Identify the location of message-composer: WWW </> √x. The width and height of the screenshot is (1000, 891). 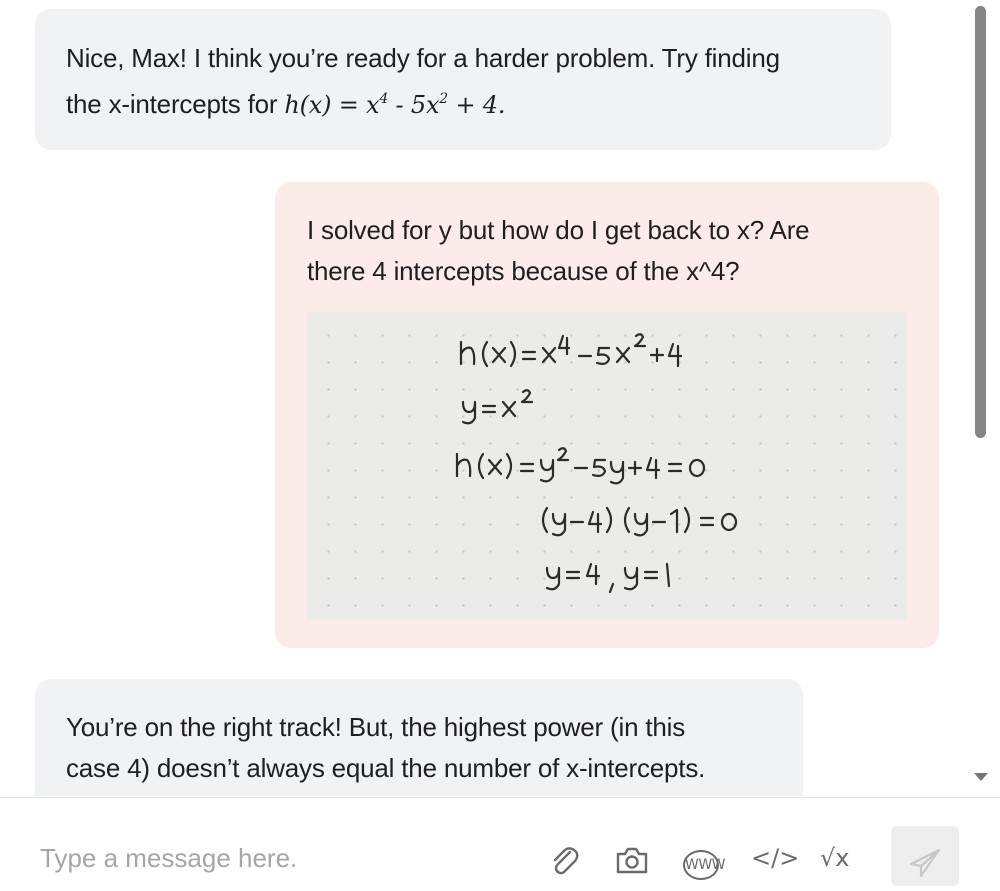
(500, 842).